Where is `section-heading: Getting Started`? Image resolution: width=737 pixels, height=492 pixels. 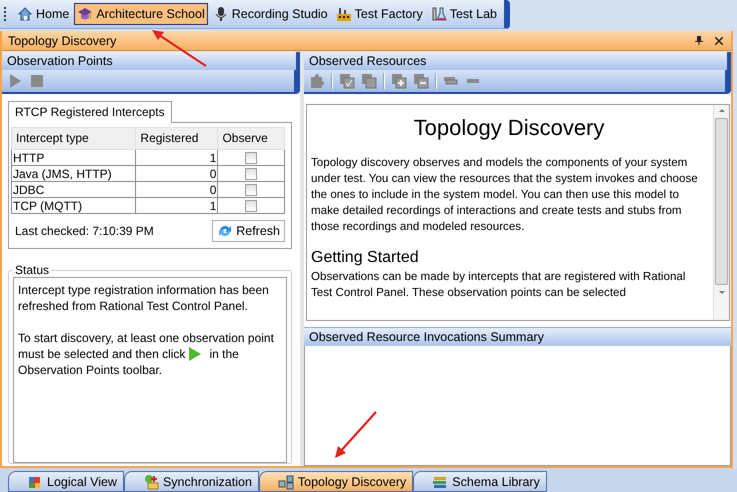 section-heading: Getting Started is located at coordinates (365, 258).